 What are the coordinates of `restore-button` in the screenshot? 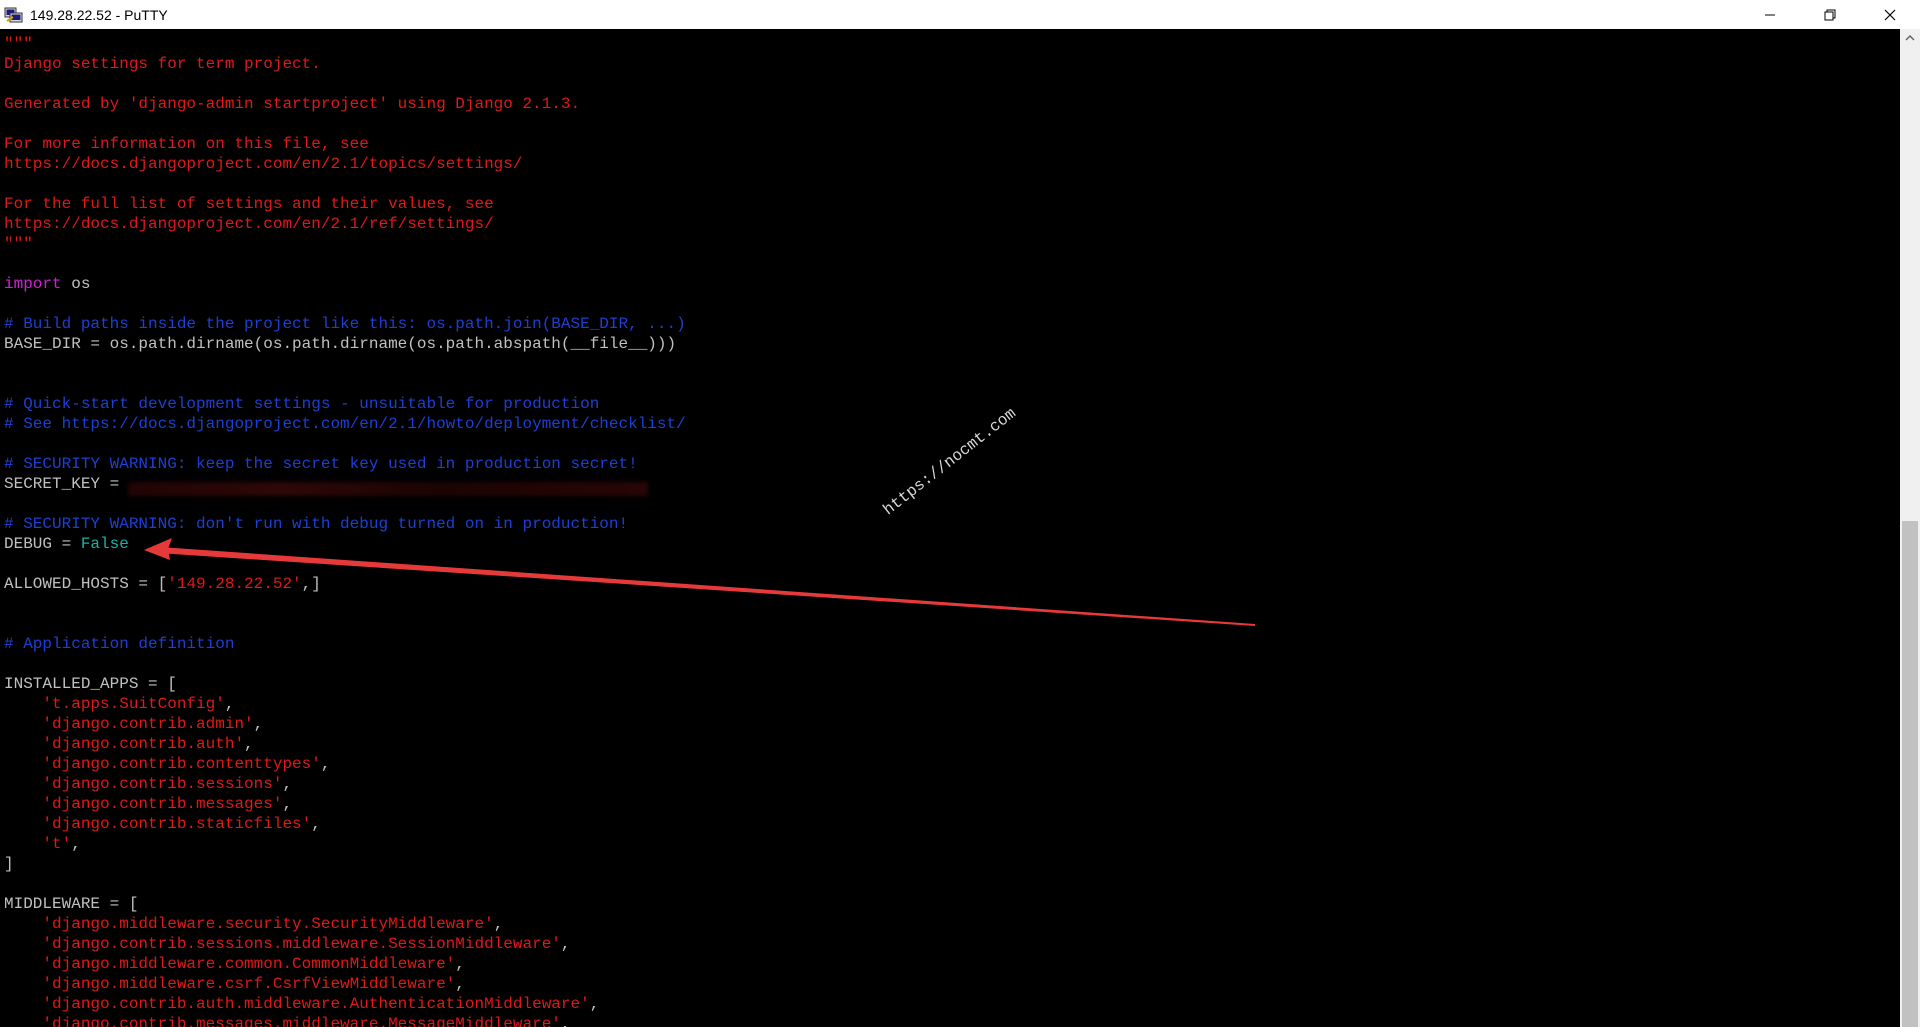 It's located at (1830, 14).